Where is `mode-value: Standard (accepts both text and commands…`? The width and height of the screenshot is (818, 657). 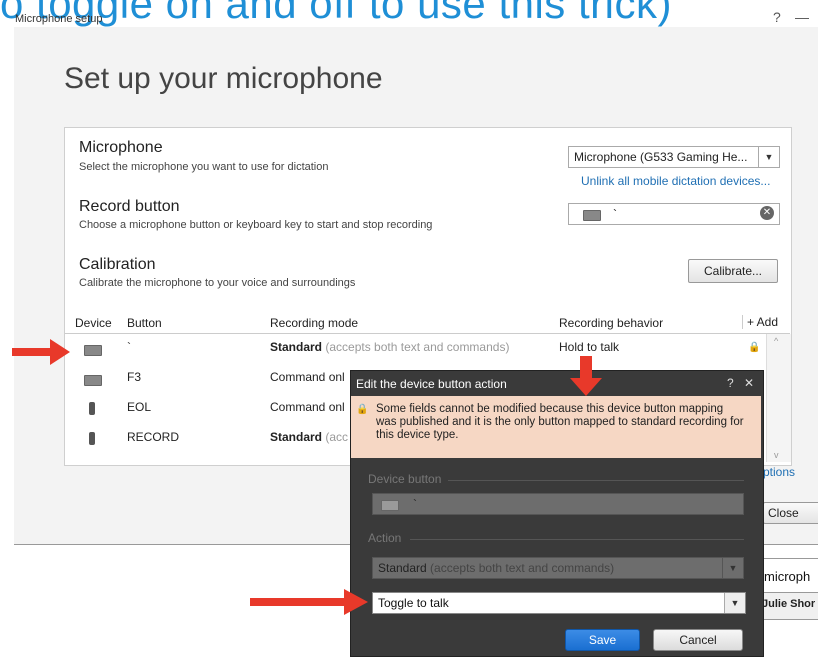 mode-value: Standard (accepts both text and commands… is located at coordinates (496, 568).